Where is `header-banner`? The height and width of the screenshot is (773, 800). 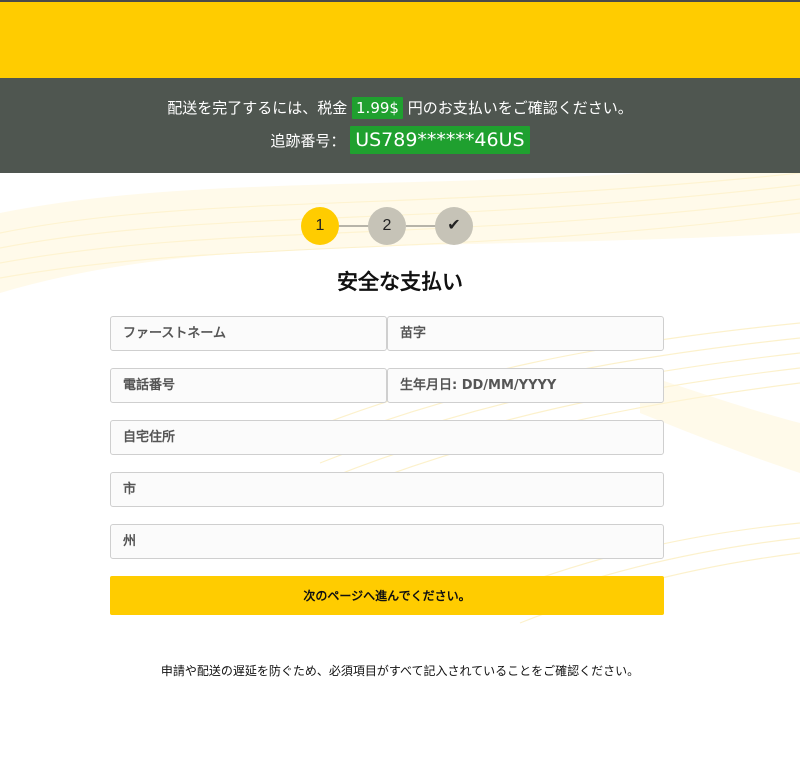
header-banner is located at coordinates (400, 40).